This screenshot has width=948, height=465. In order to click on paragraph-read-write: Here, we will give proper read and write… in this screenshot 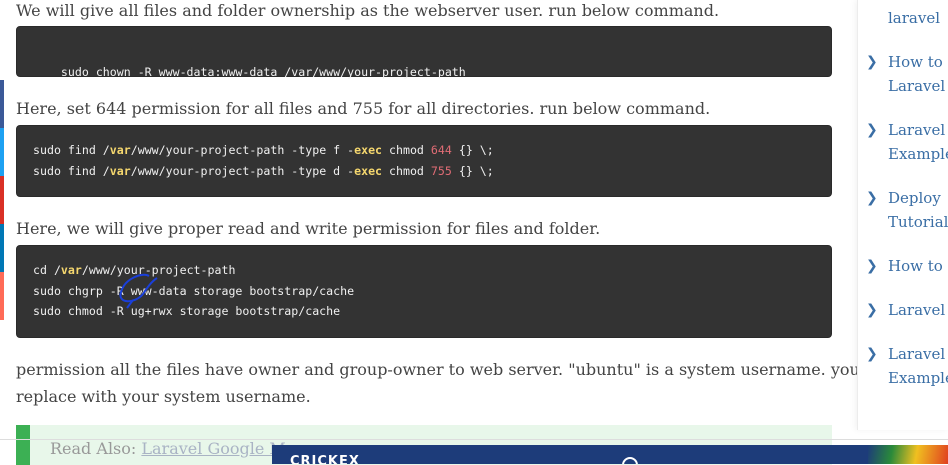, I will do `click(308, 228)`.